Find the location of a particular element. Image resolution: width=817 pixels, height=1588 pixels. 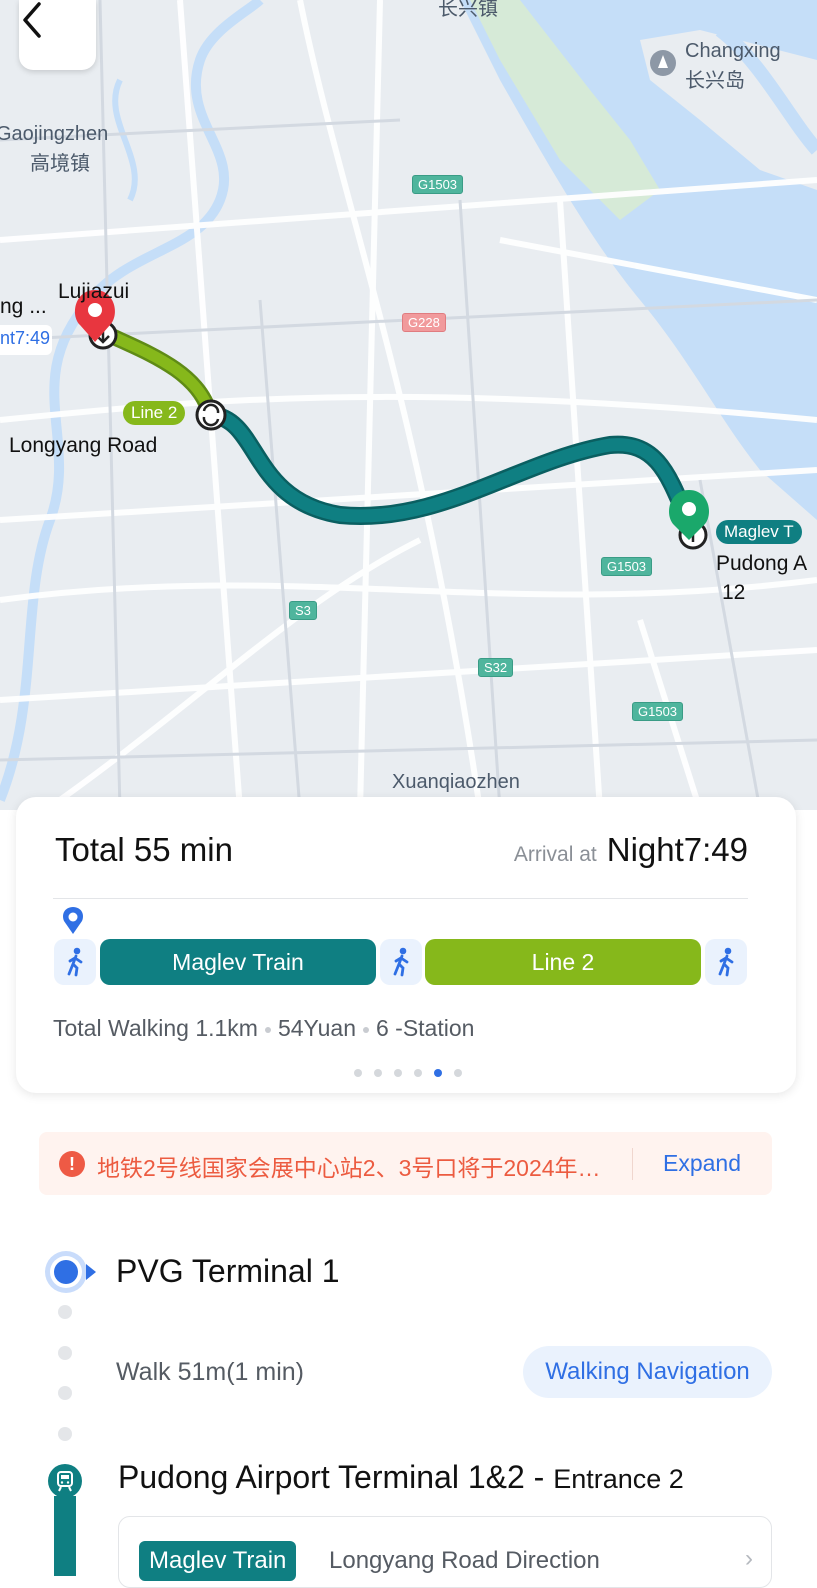

total-duration: Total 55 min is located at coordinates (144, 849).